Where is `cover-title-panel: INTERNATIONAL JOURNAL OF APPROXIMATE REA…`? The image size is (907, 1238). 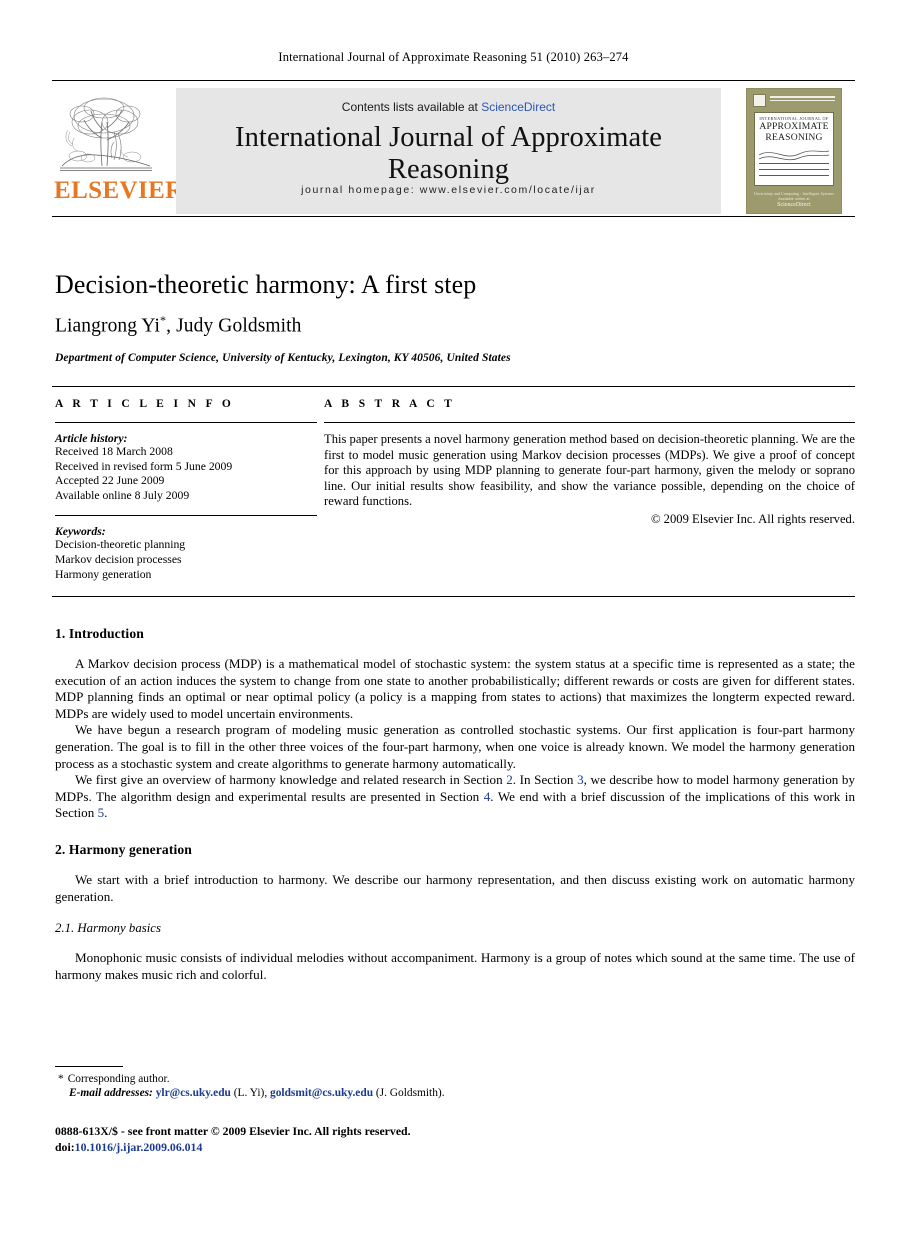
cover-title-panel: INTERNATIONAL JOURNAL OF APPROXIMATE REA… is located at coordinates (794, 149).